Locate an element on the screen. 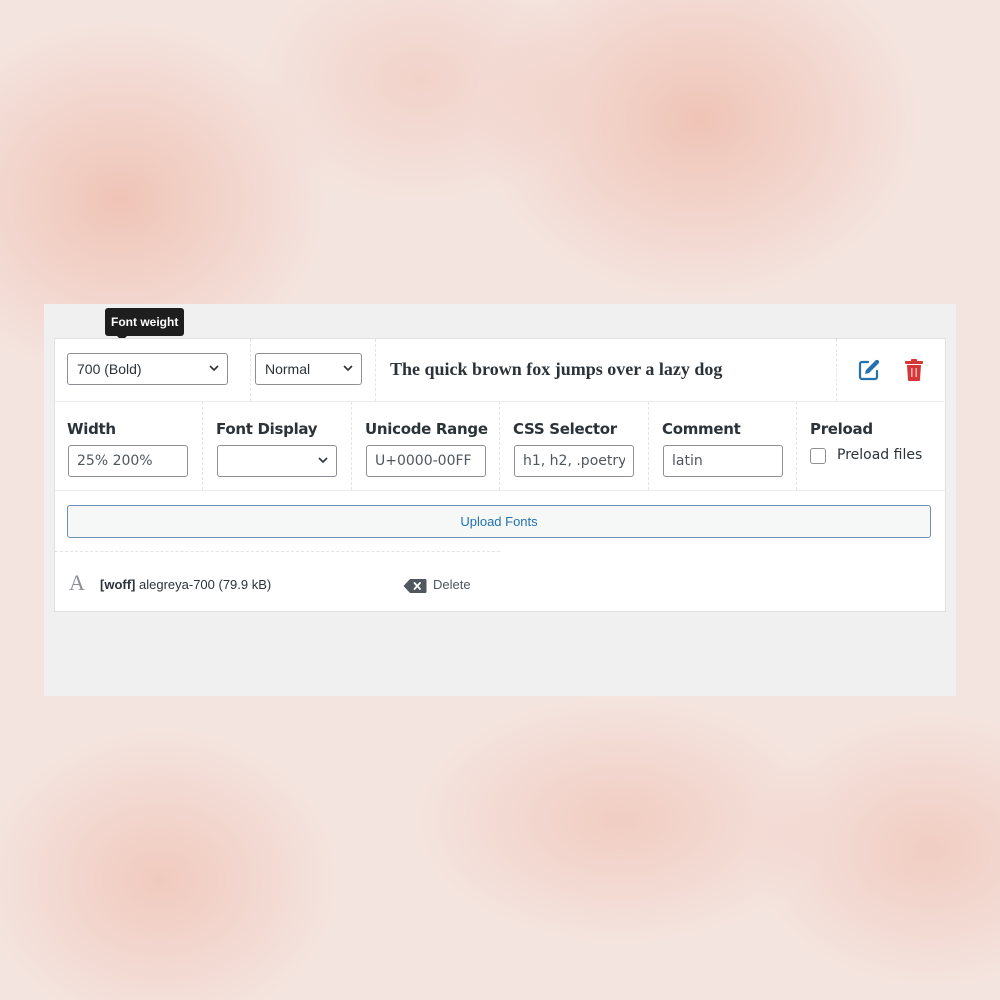  file-list-divider is located at coordinates (277, 551).